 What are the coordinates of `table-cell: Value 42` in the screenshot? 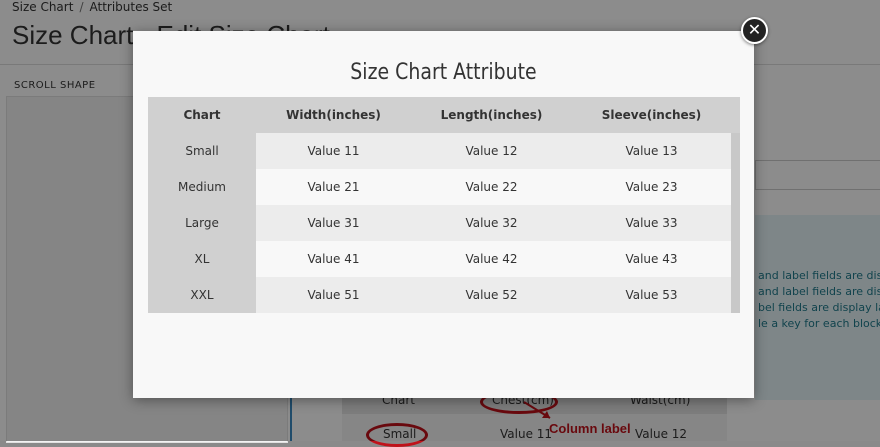 It's located at (491, 259).